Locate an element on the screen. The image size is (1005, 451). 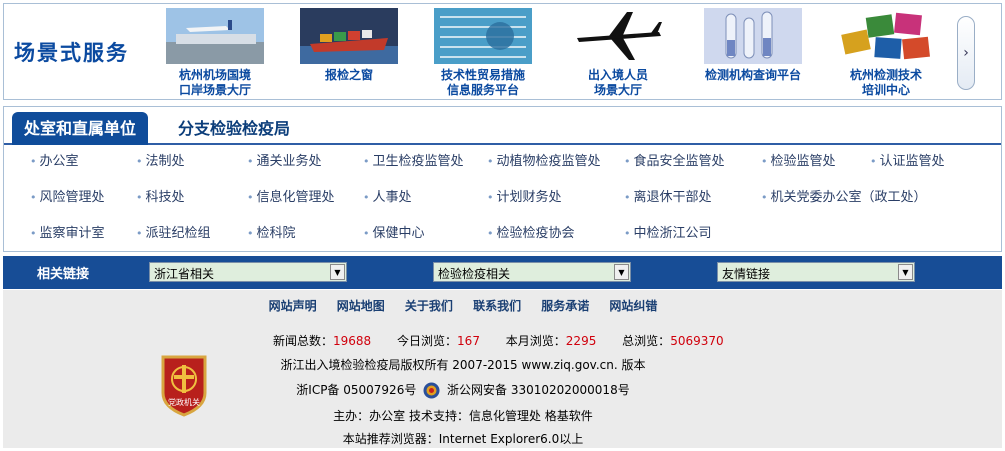
dept-link: • 保健中心 is located at coordinates (394, 234).